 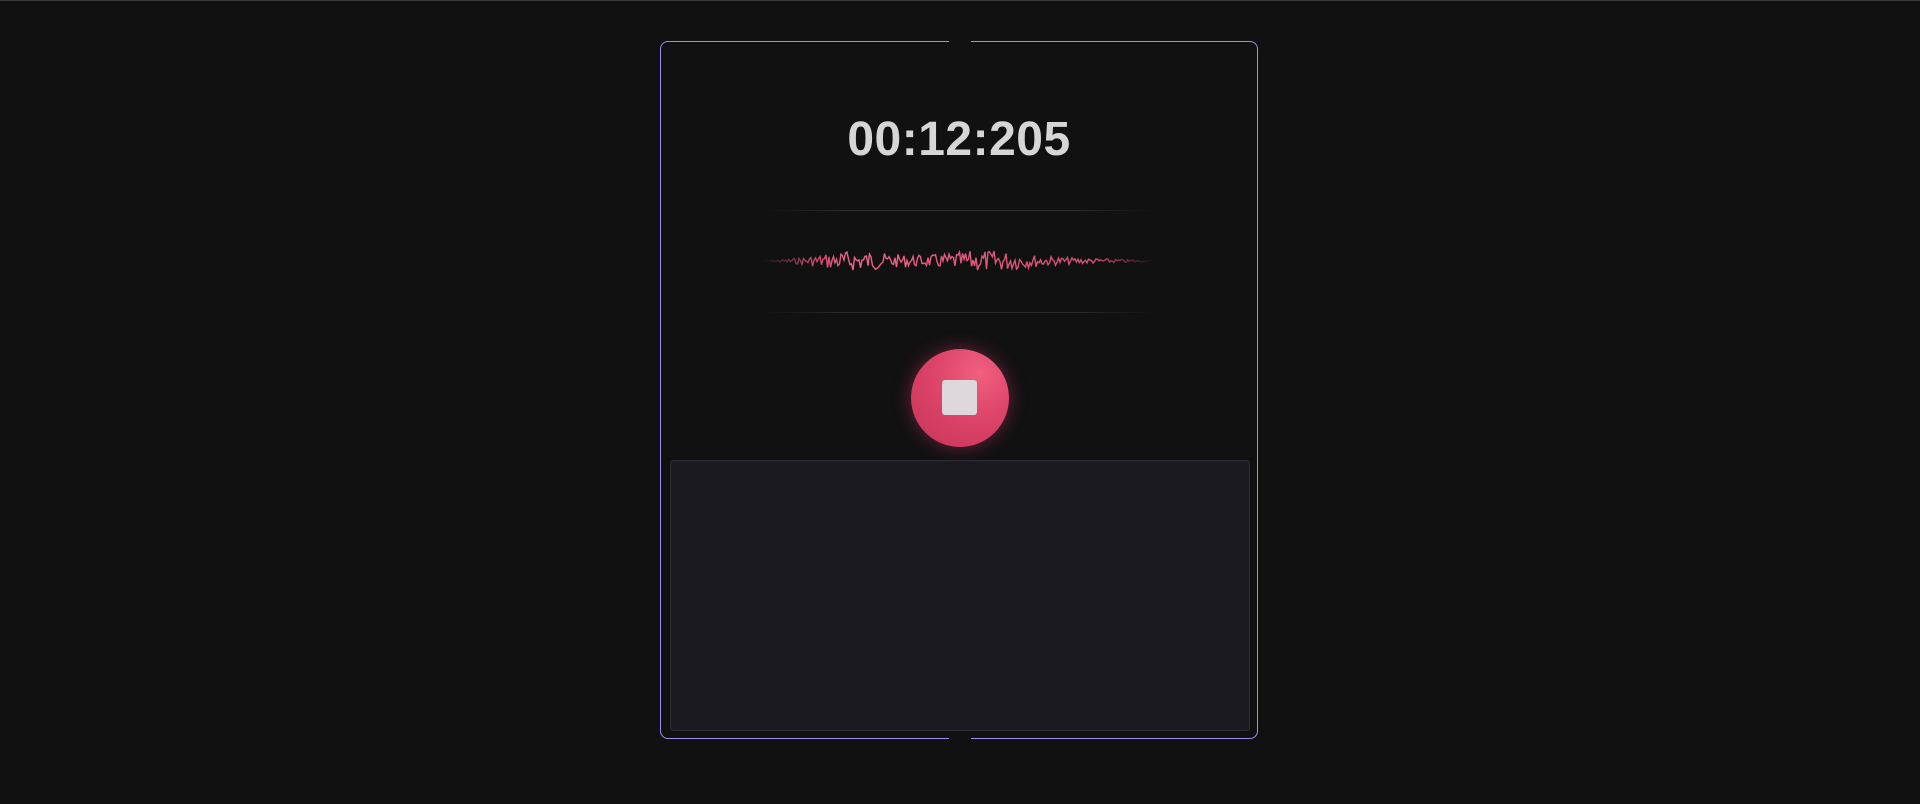 What do you see at coordinates (959, 139) in the screenshot?
I see `recording-timer: 00:12:205` at bounding box center [959, 139].